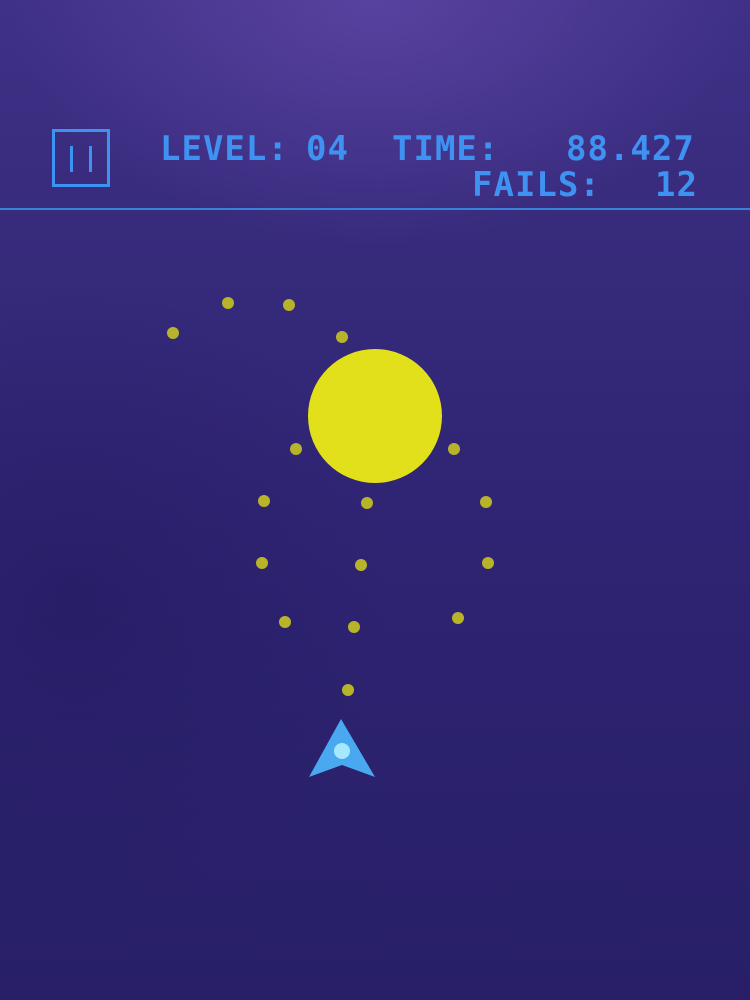  I want to click on sun-orb, so click(375, 416).